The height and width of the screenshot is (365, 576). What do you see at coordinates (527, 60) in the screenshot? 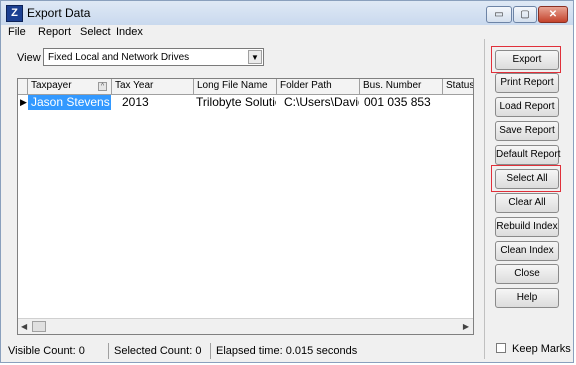
I see `export-button: Export` at bounding box center [527, 60].